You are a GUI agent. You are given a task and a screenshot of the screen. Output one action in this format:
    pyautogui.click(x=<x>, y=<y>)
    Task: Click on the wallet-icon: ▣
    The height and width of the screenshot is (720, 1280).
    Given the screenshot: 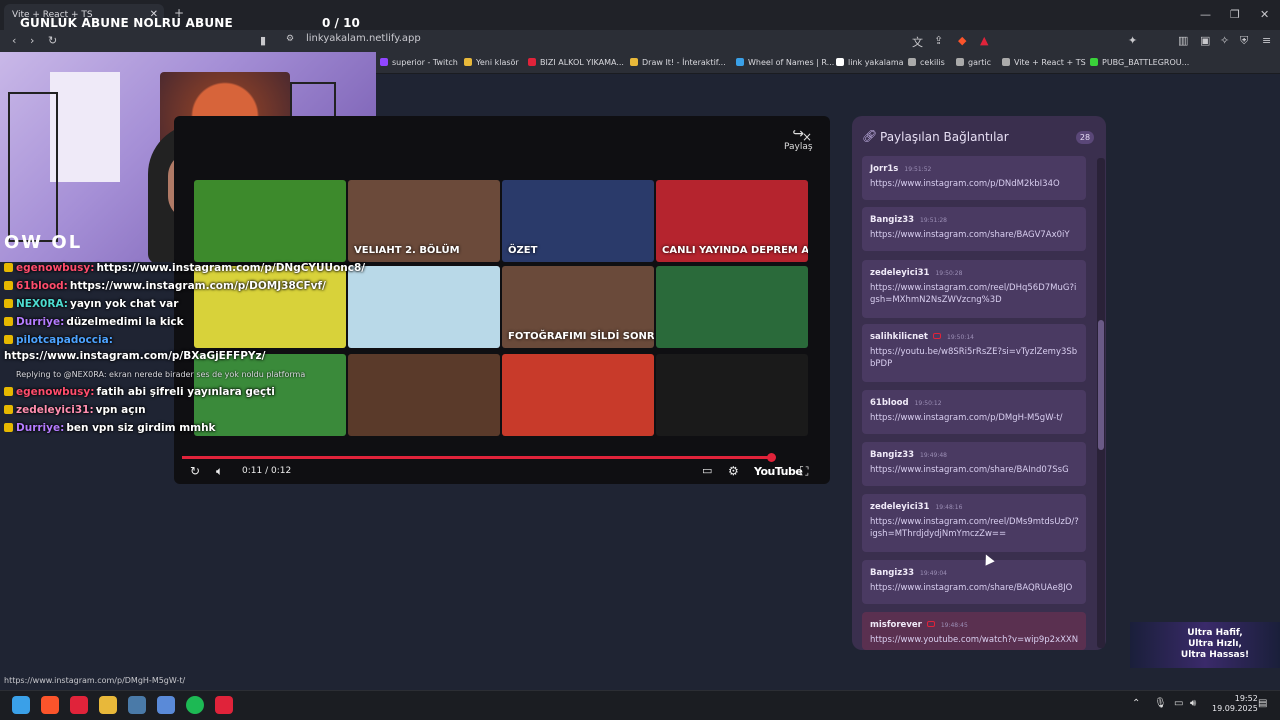 What is the action you would take?
    pyautogui.click(x=1205, y=40)
    